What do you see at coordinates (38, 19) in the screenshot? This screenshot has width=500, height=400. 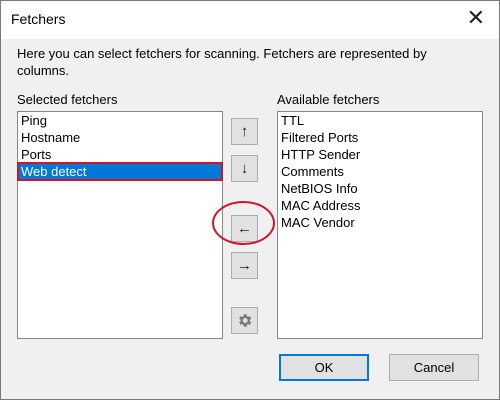 I see `window-title: Fetchers` at bounding box center [38, 19].